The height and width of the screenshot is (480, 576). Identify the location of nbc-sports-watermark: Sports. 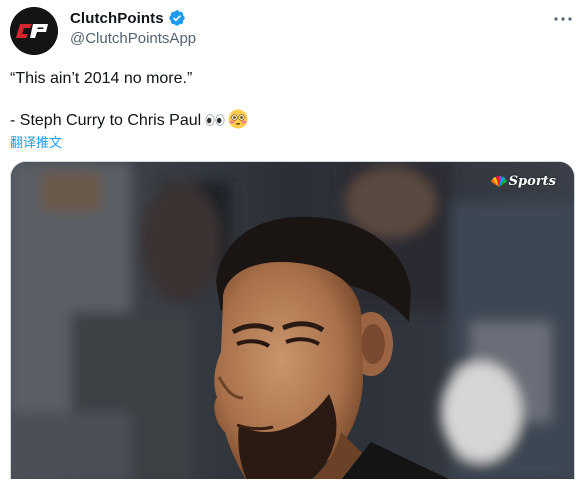
(523, 181).